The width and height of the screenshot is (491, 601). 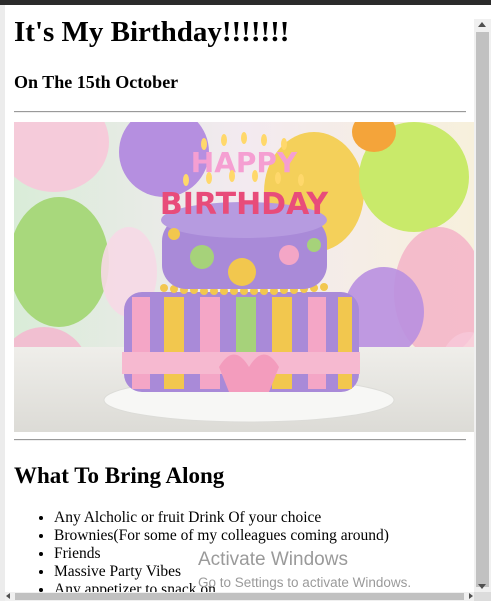 What do you see at coordinates (8, 596) in the screenshot?
I see `scroll-left-icon` at bounding box center [8, 596].